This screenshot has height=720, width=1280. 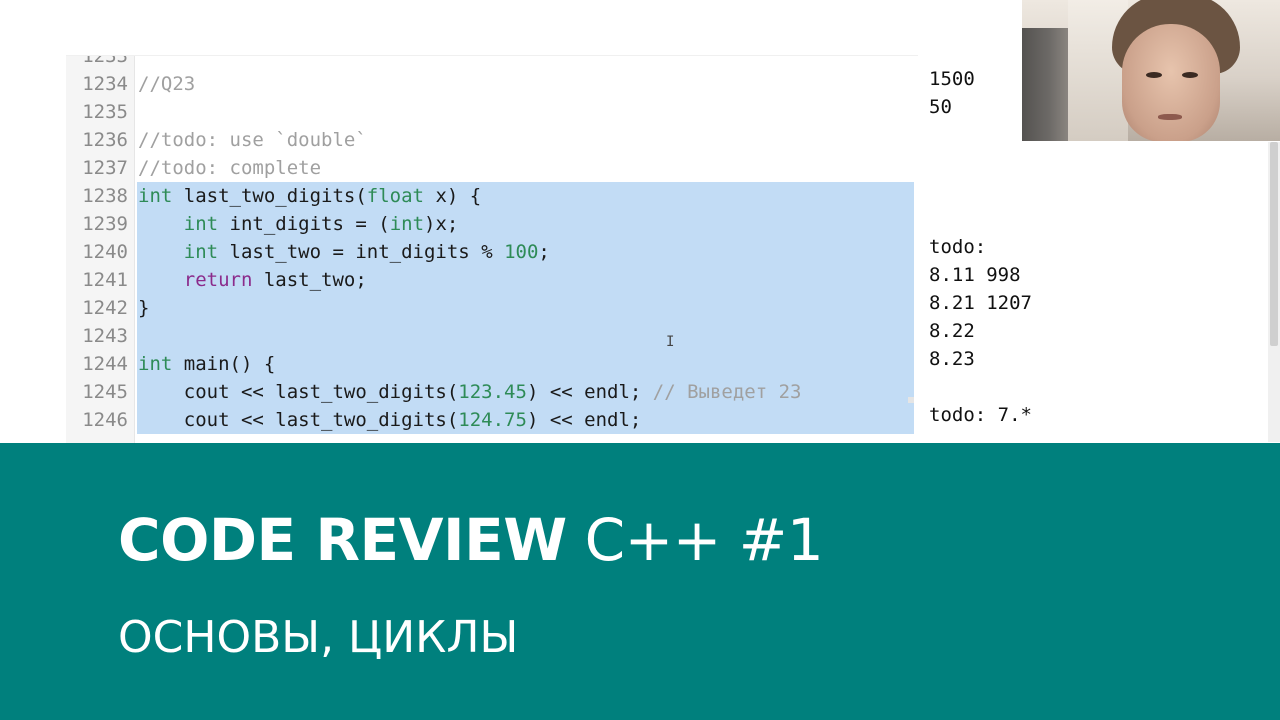 I want to click on code-text: int last_two = int_digits % 100;, so click(x=344, y=252).